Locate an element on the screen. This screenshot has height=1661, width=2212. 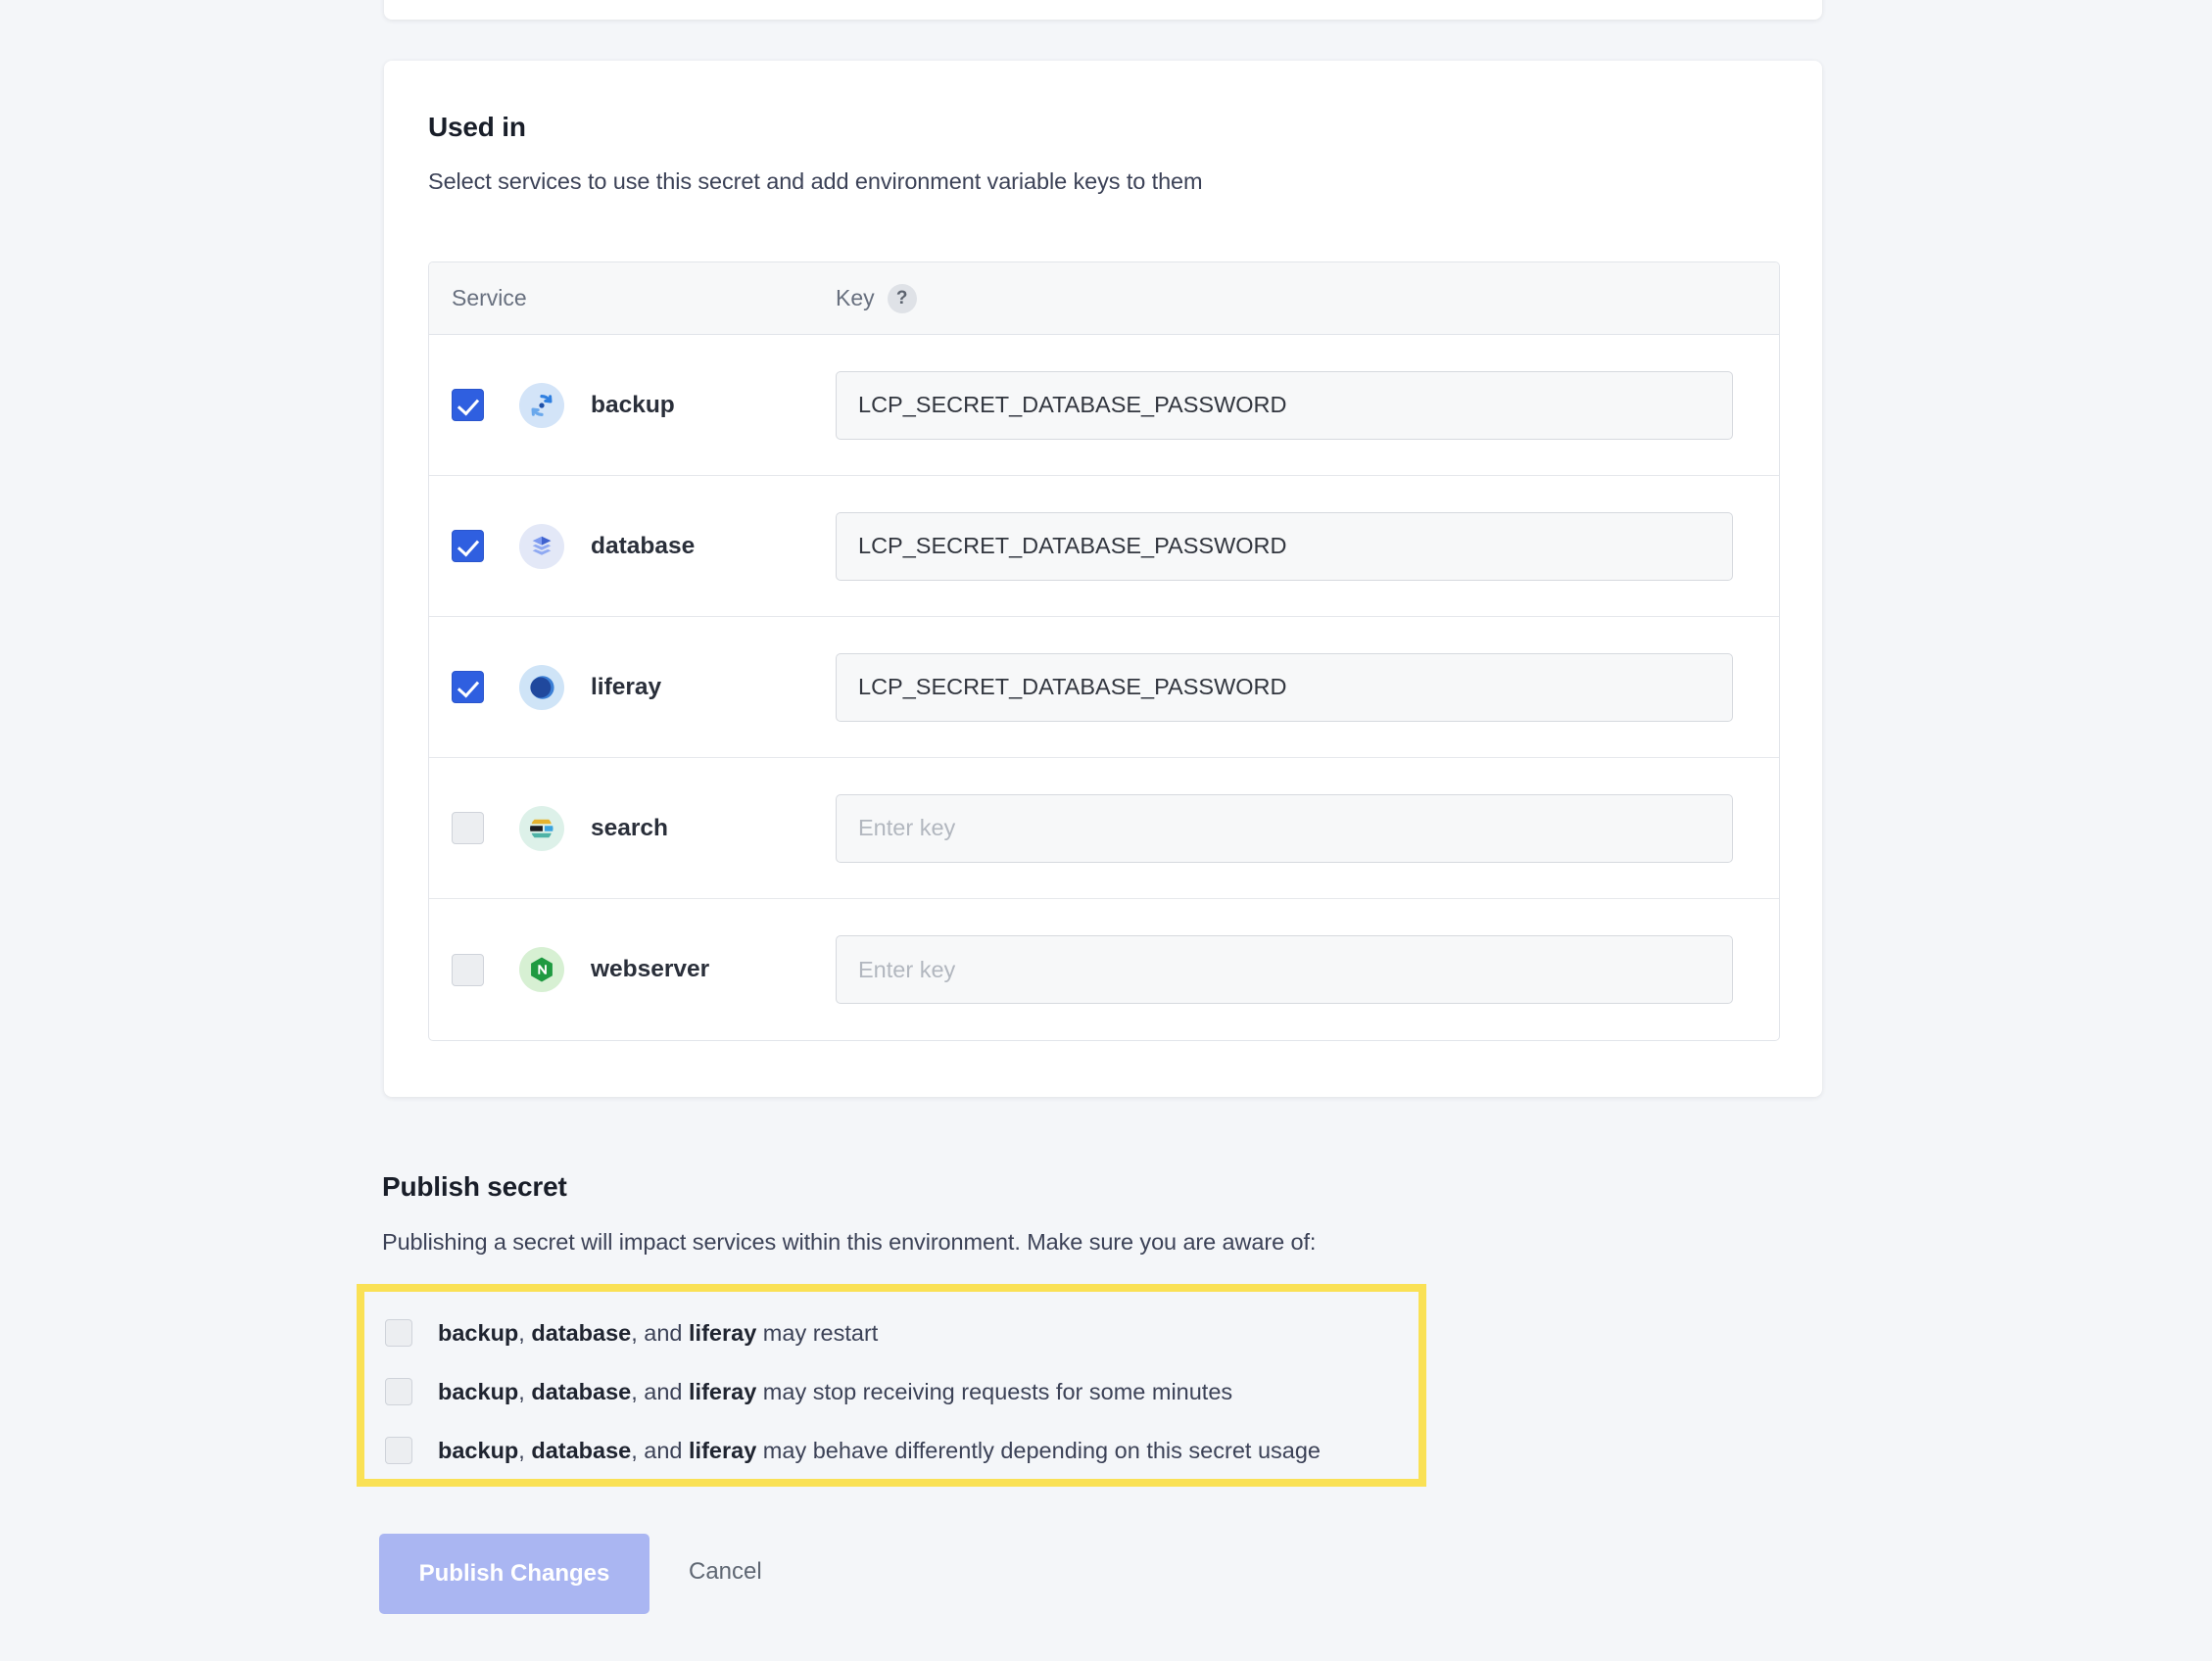
service-checkbox-database is located at coordinates (468, 546).